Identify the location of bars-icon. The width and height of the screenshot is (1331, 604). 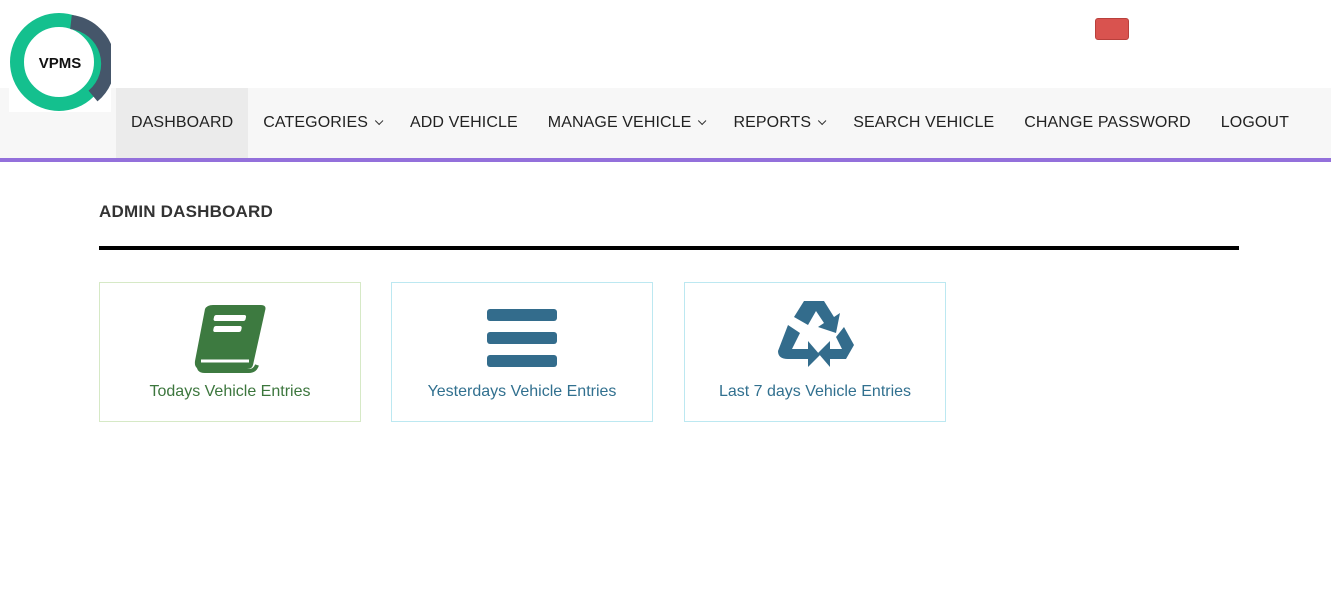
(522, 338).